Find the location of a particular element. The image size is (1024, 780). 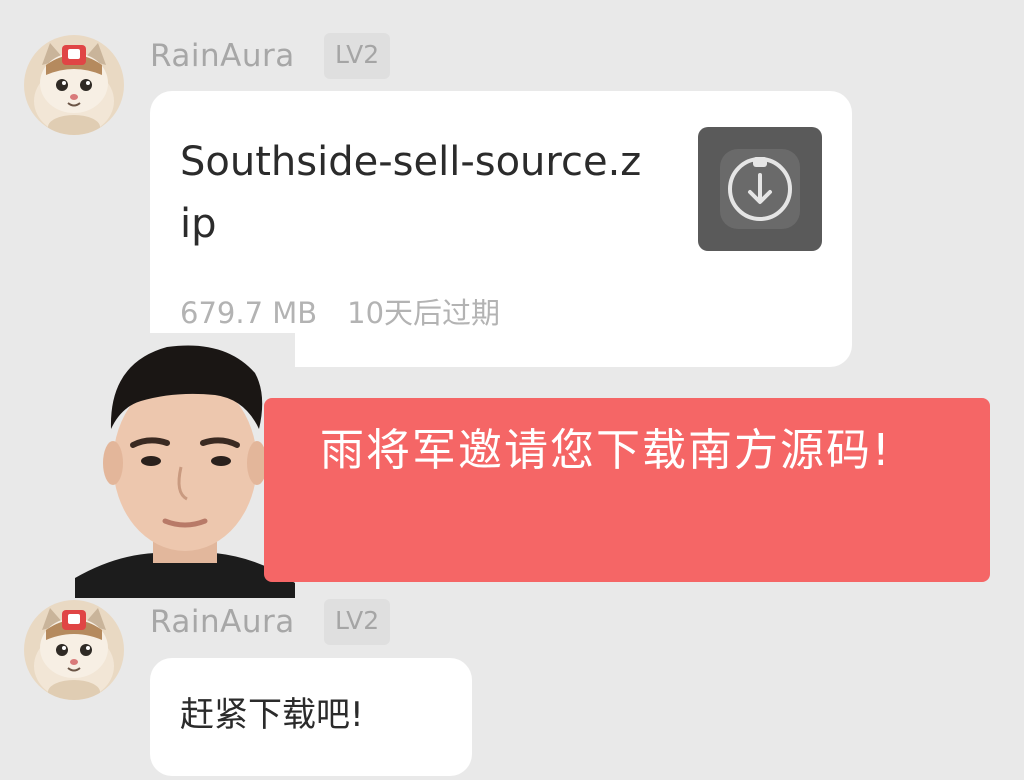

file-name: Southside-sell-source.zip is located at coordinates (411, 193).